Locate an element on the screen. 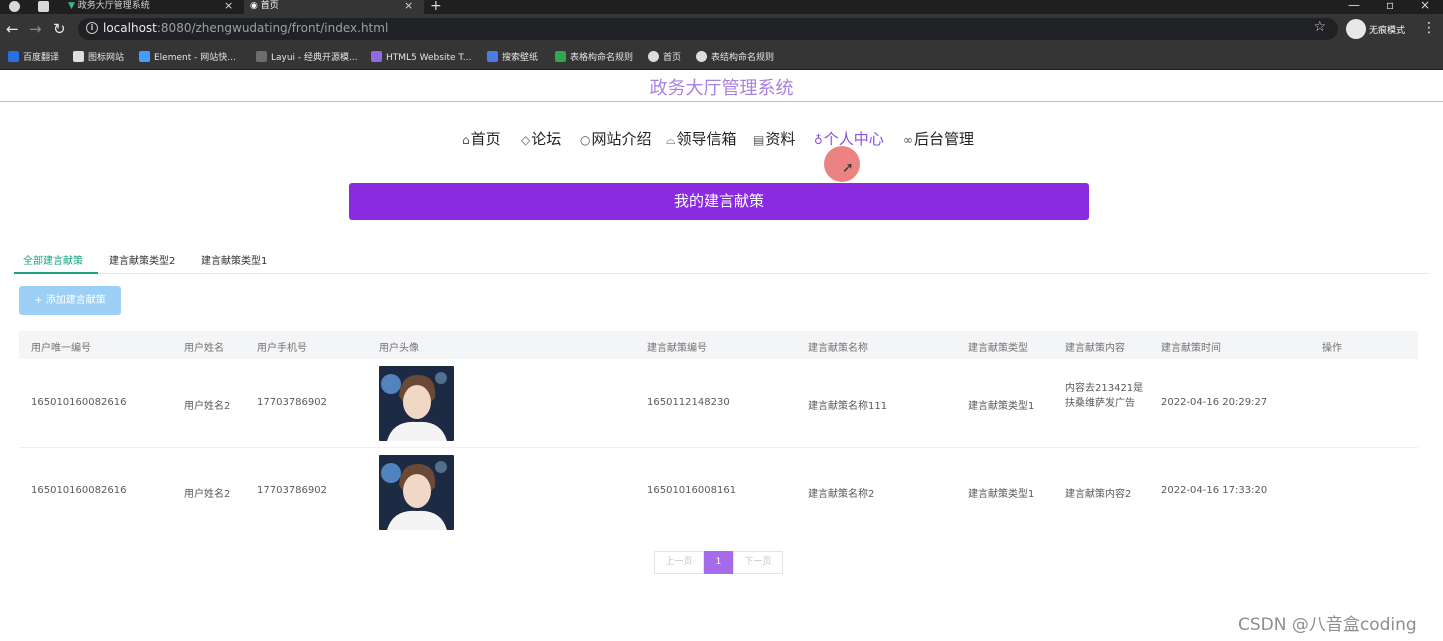 This screenshot has width=1443, height=641. nav-item-news: ▤资料 is located at coordinates (774, 138).